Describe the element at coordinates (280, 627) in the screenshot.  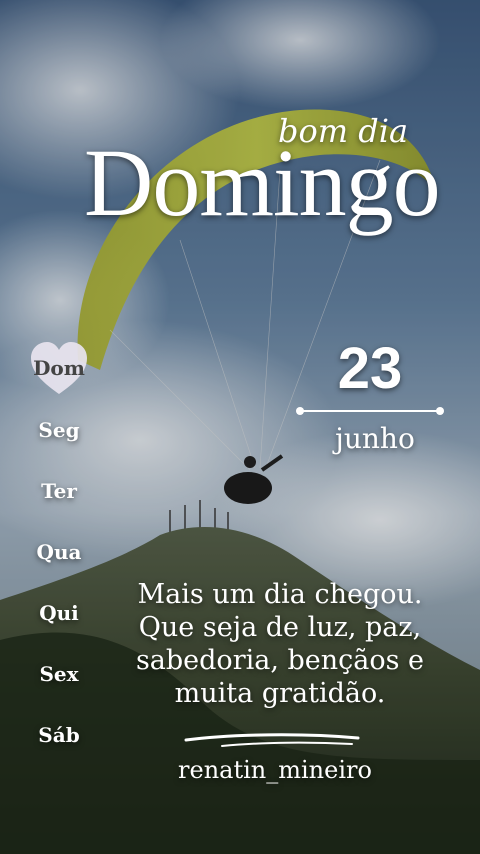
I see `message-line: Que seja de luz, paz,` at that location.